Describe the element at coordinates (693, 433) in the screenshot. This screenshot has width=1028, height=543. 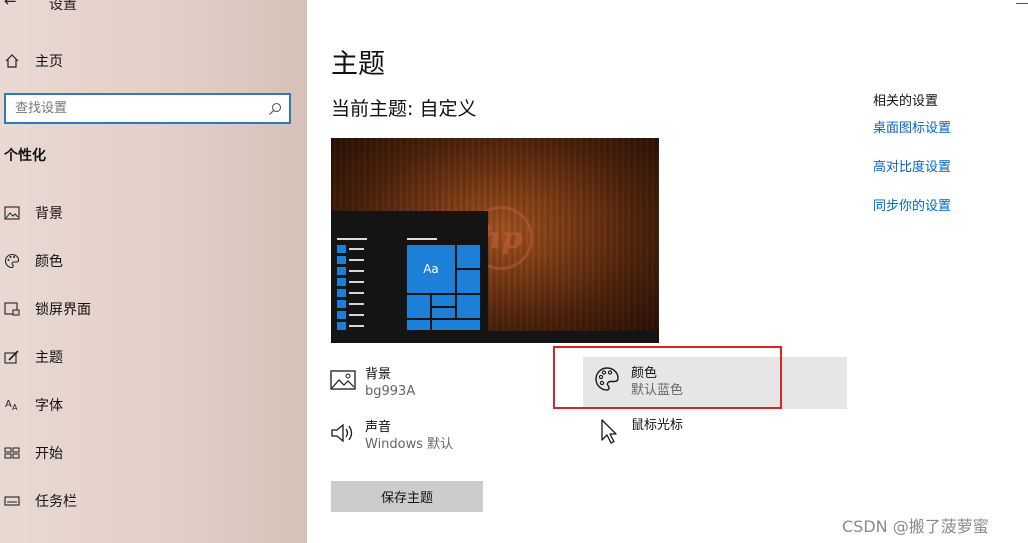
I see `mouse-cursor-option: 鼠标光标` at that location.